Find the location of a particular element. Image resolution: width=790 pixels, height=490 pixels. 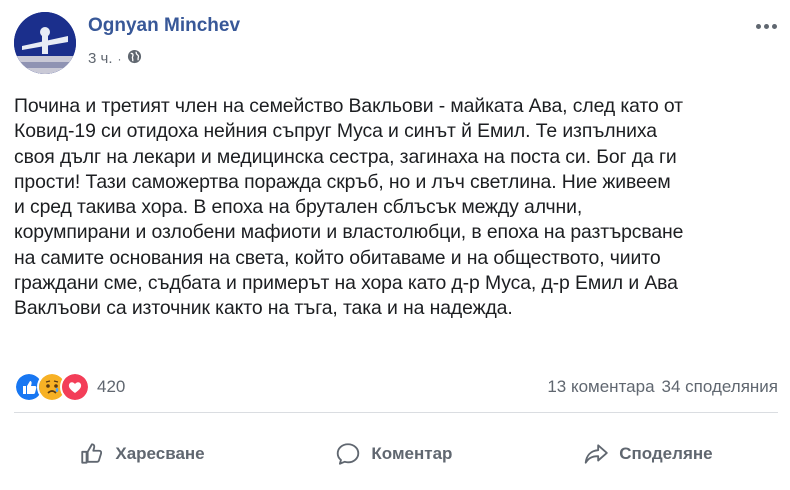

comments-count: 13 коментара is located at coordinates (600, 387).